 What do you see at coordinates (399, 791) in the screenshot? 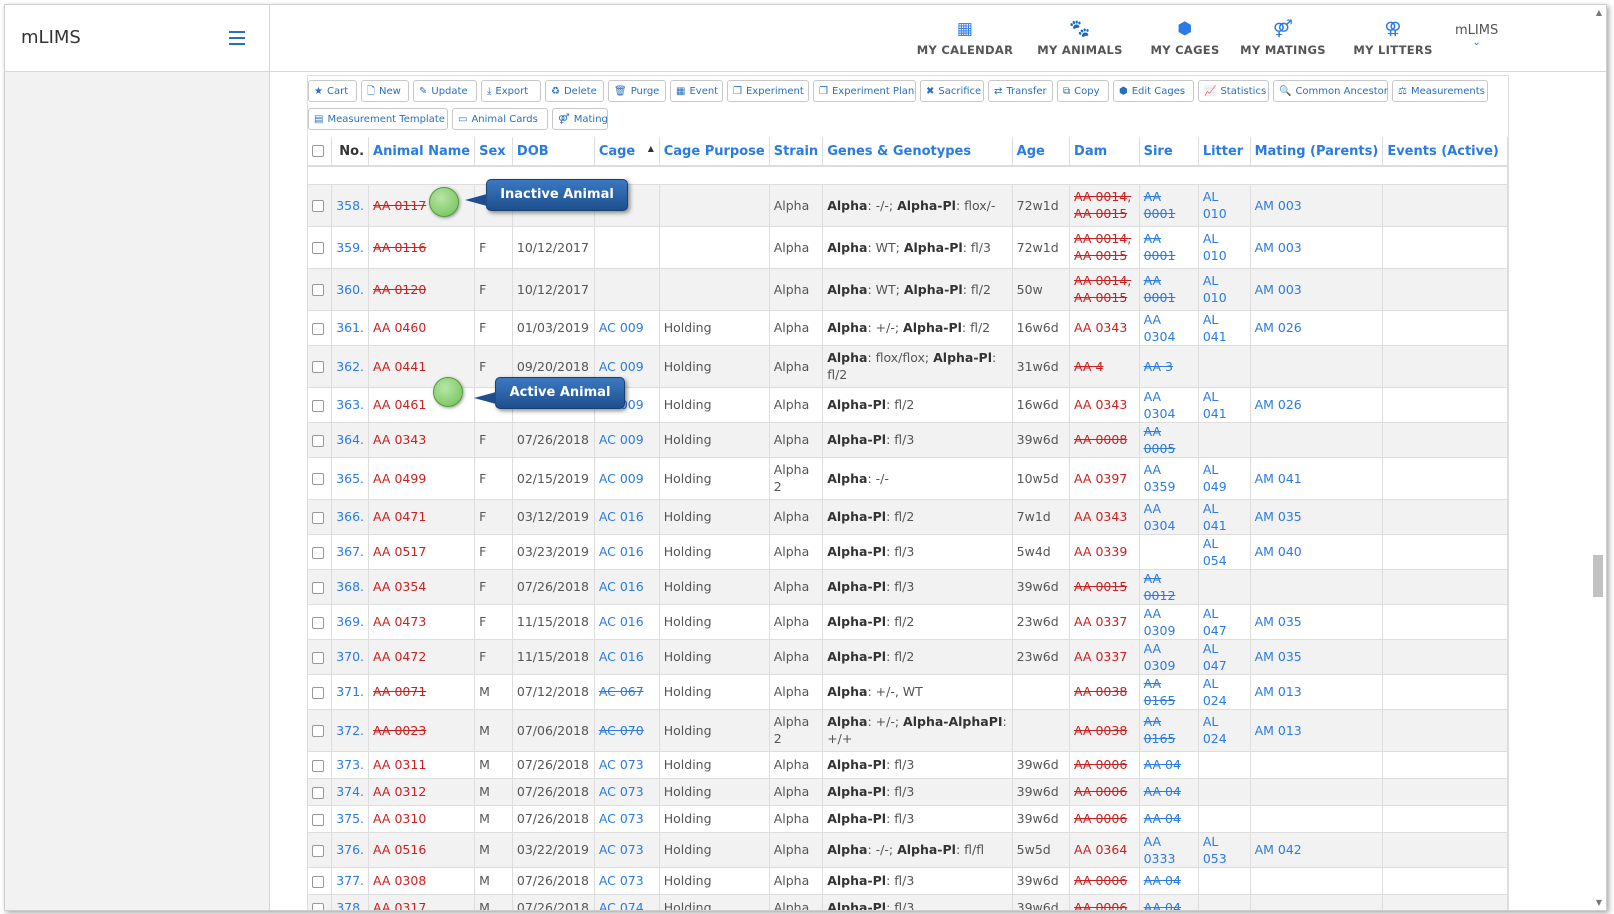
I see `animal-name-link: AA 0312` at bounding box center [399, 791].